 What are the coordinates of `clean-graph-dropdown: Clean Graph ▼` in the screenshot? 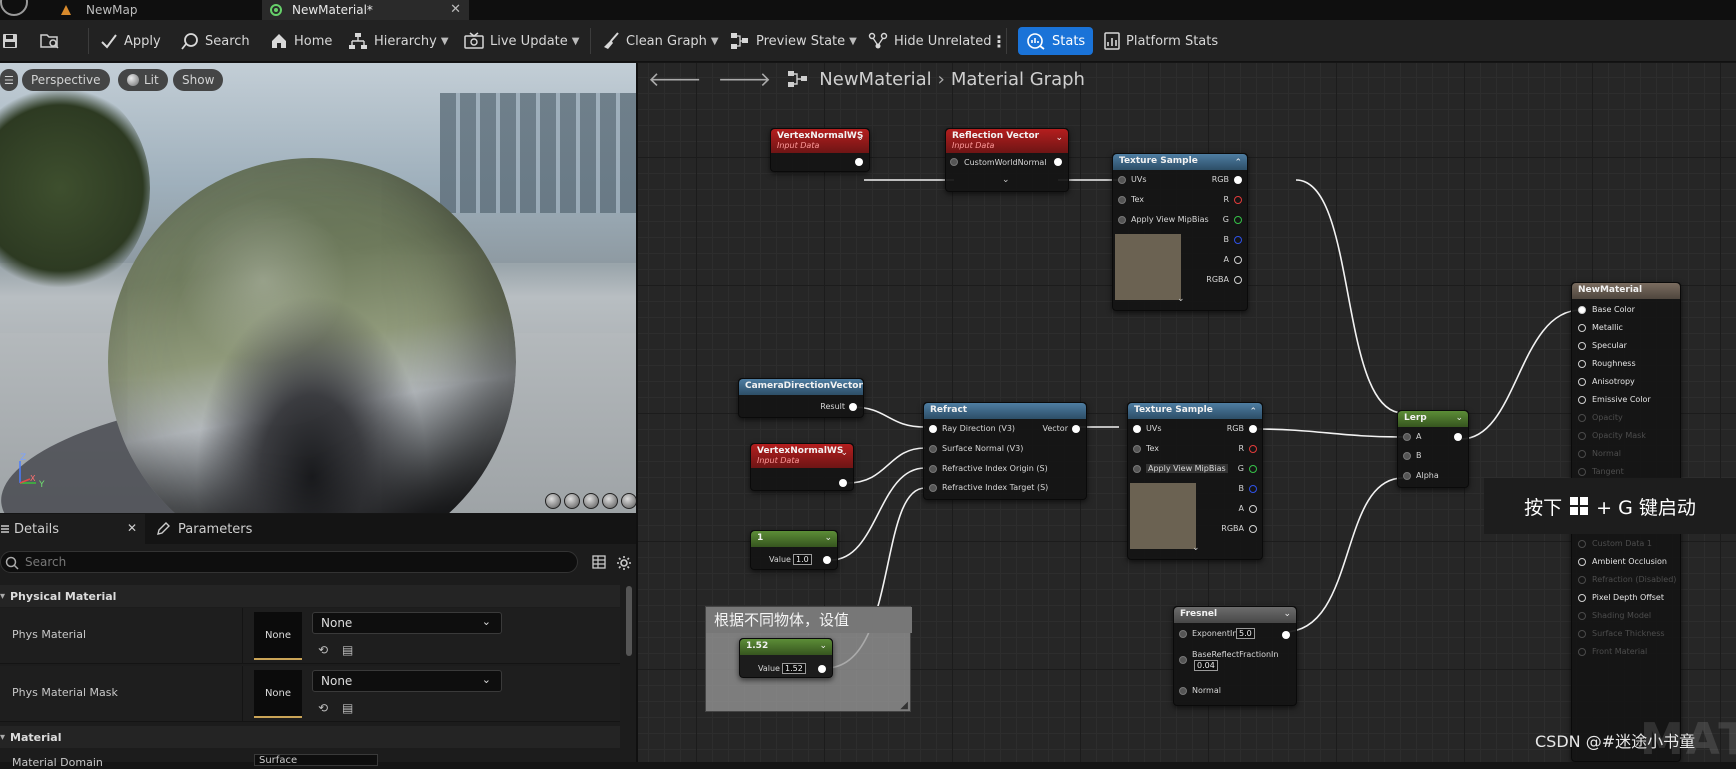 It's located at (660, 41).